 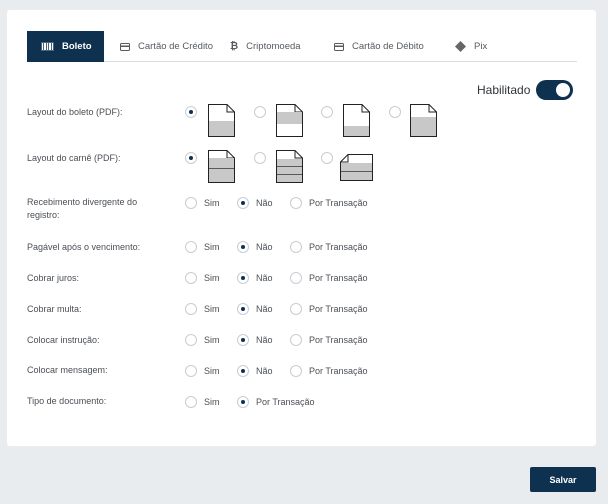 I want to click on tipo-documento-por-transacao-radio, so click(x=243, y=402).